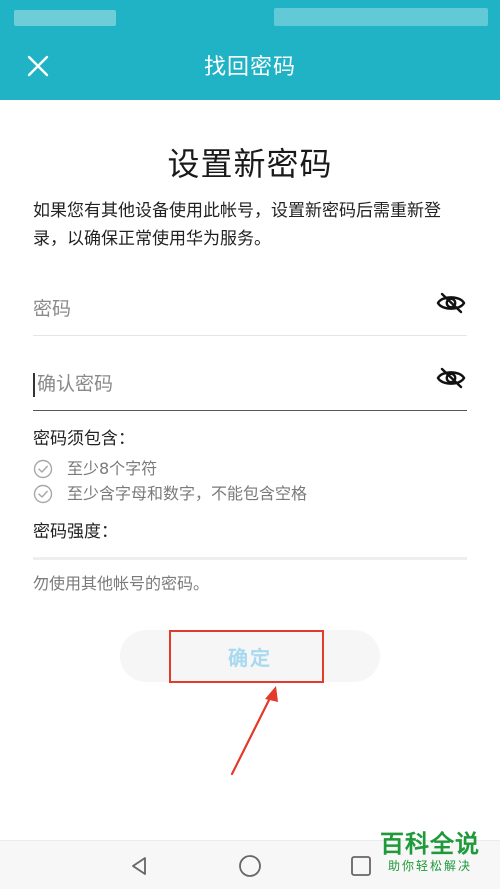 This screenshot has height=889, width=500. I want to click on requirement-item: 至少8个字符, so click(95, 469).